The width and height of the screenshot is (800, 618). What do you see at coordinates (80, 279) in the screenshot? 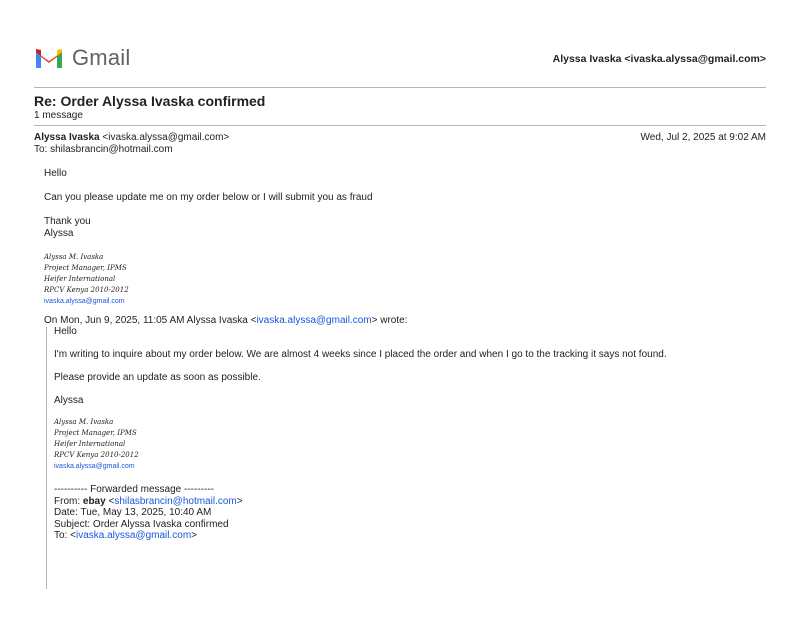
I see `signature-org: Heifer International` at bounding box center [80, 279].